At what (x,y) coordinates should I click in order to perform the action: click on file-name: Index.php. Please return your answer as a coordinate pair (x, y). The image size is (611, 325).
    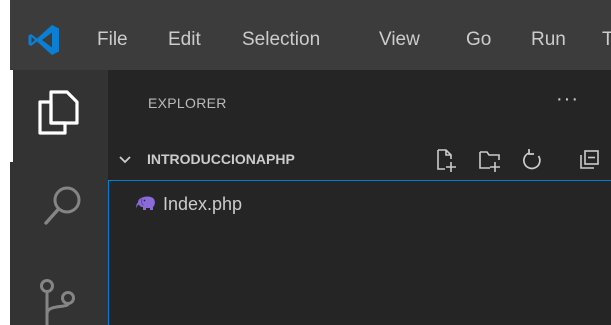
    Looking at the image, I should click on (202, 204).